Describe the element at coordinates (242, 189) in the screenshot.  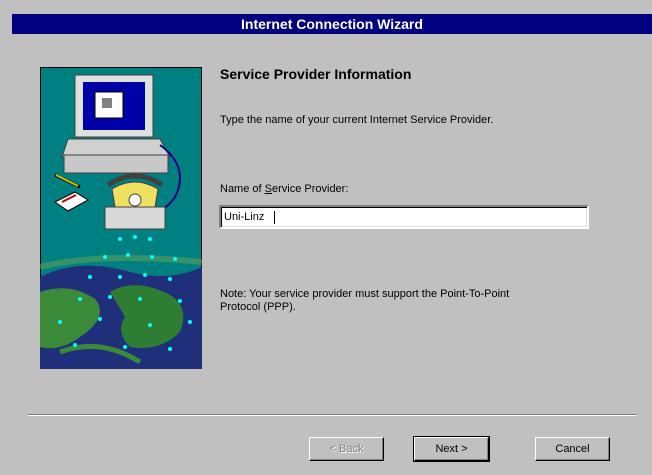
I see `label-prefix: Name of` at that location.